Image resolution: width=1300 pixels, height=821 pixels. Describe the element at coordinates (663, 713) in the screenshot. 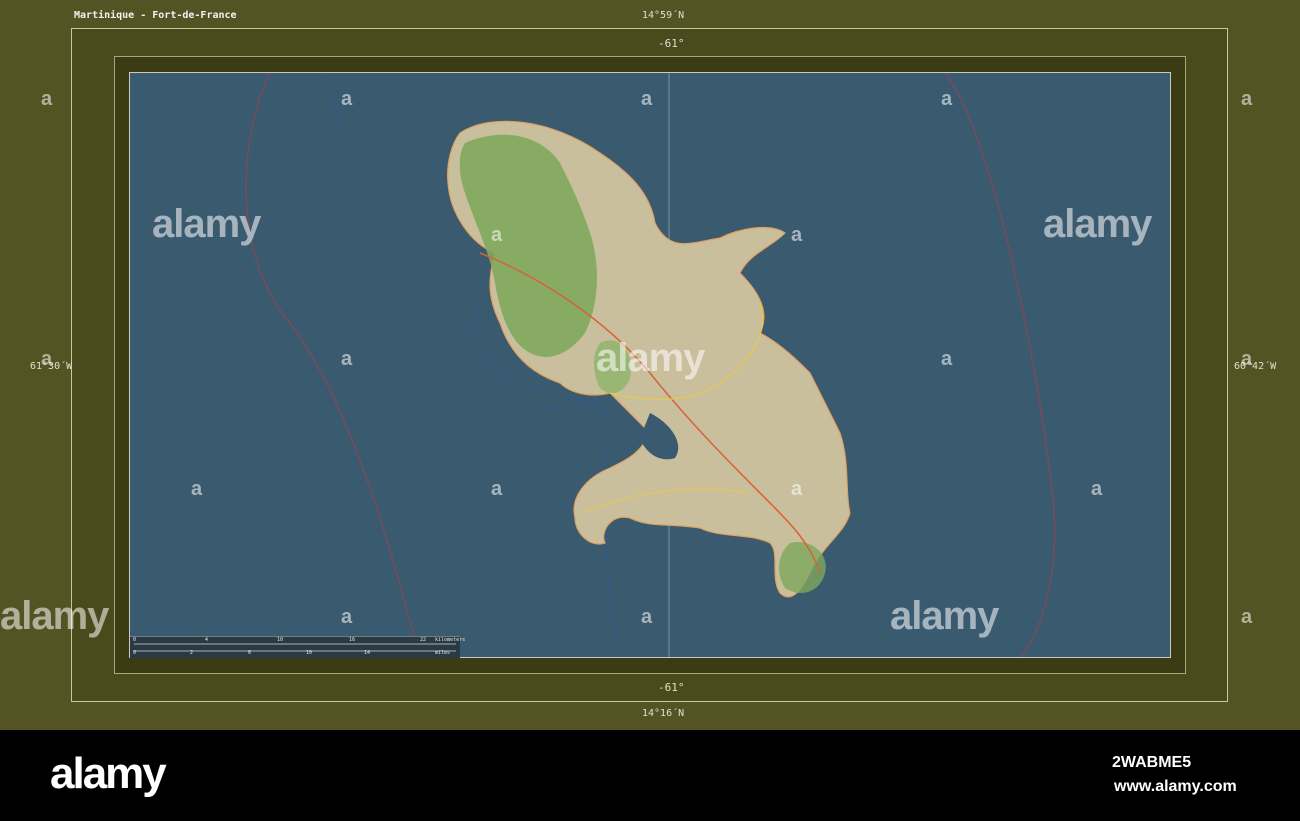

I see `latitude-bottom-label: 14°16´N` at that location.